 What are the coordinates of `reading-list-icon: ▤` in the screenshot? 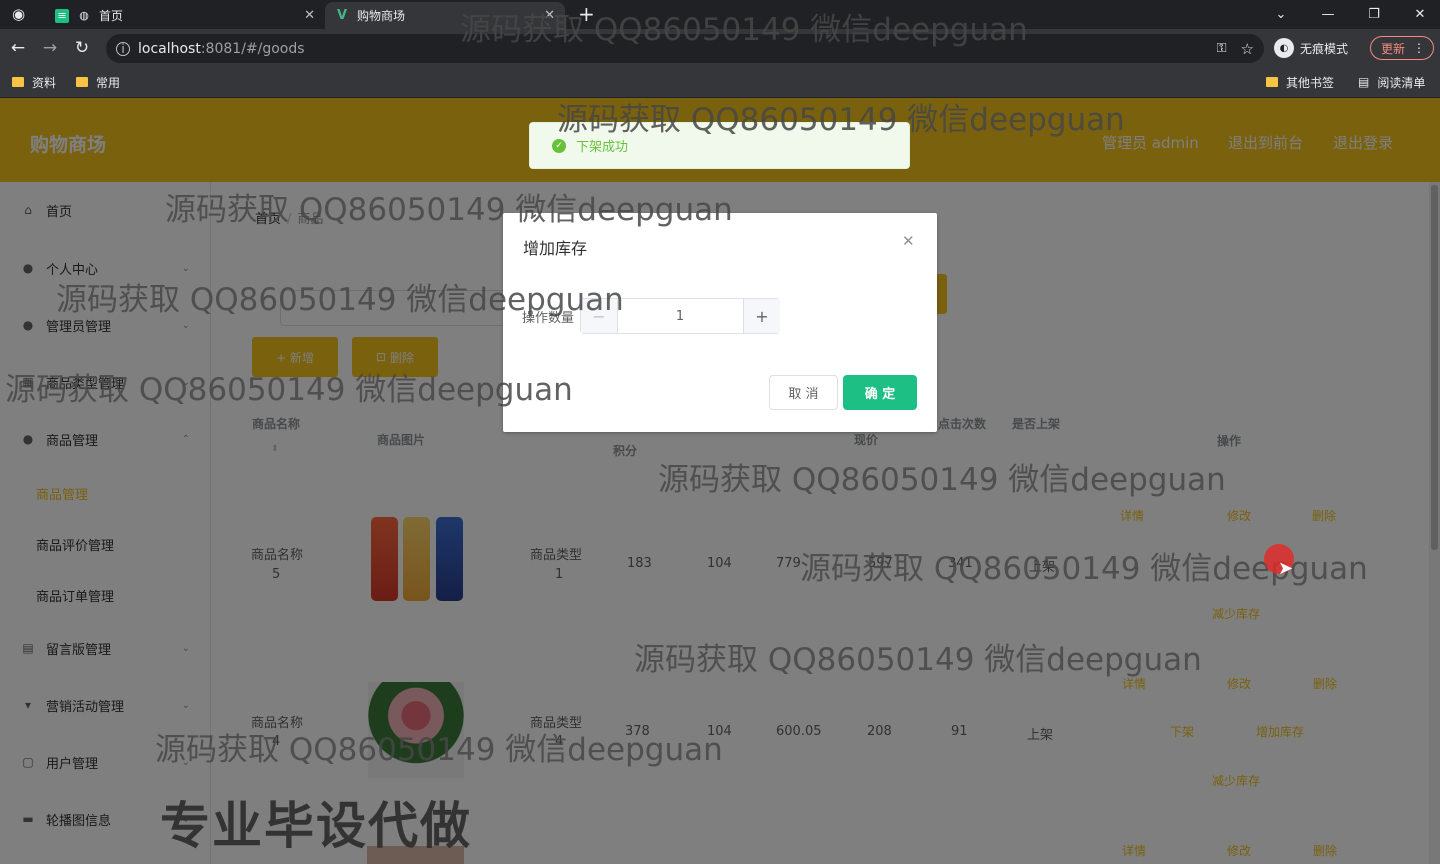 It's located at (1364, 82).